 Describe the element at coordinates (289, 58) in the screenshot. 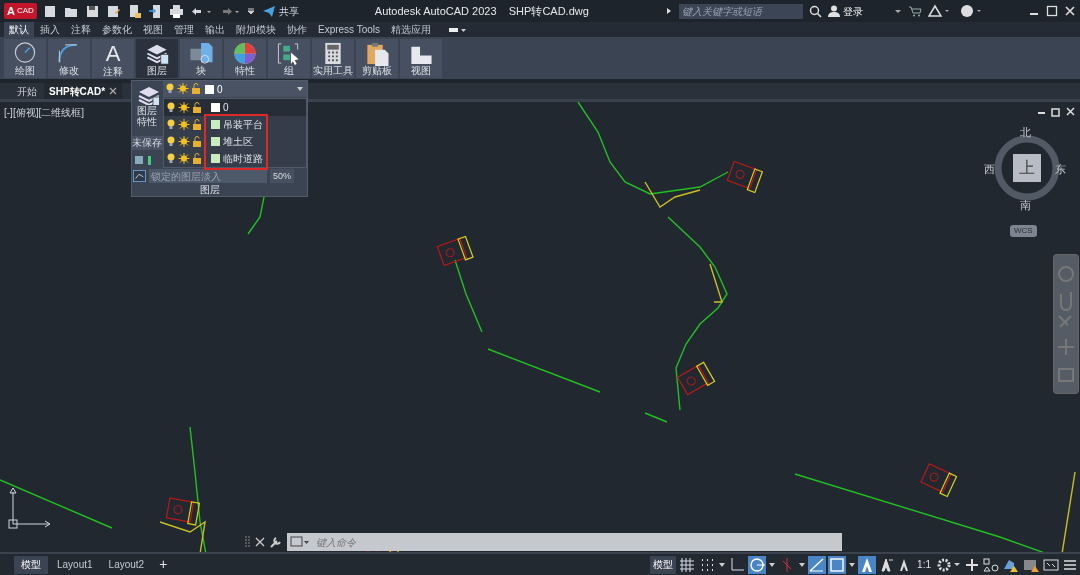

I see `ribbon-panel-button: 组` at that location.